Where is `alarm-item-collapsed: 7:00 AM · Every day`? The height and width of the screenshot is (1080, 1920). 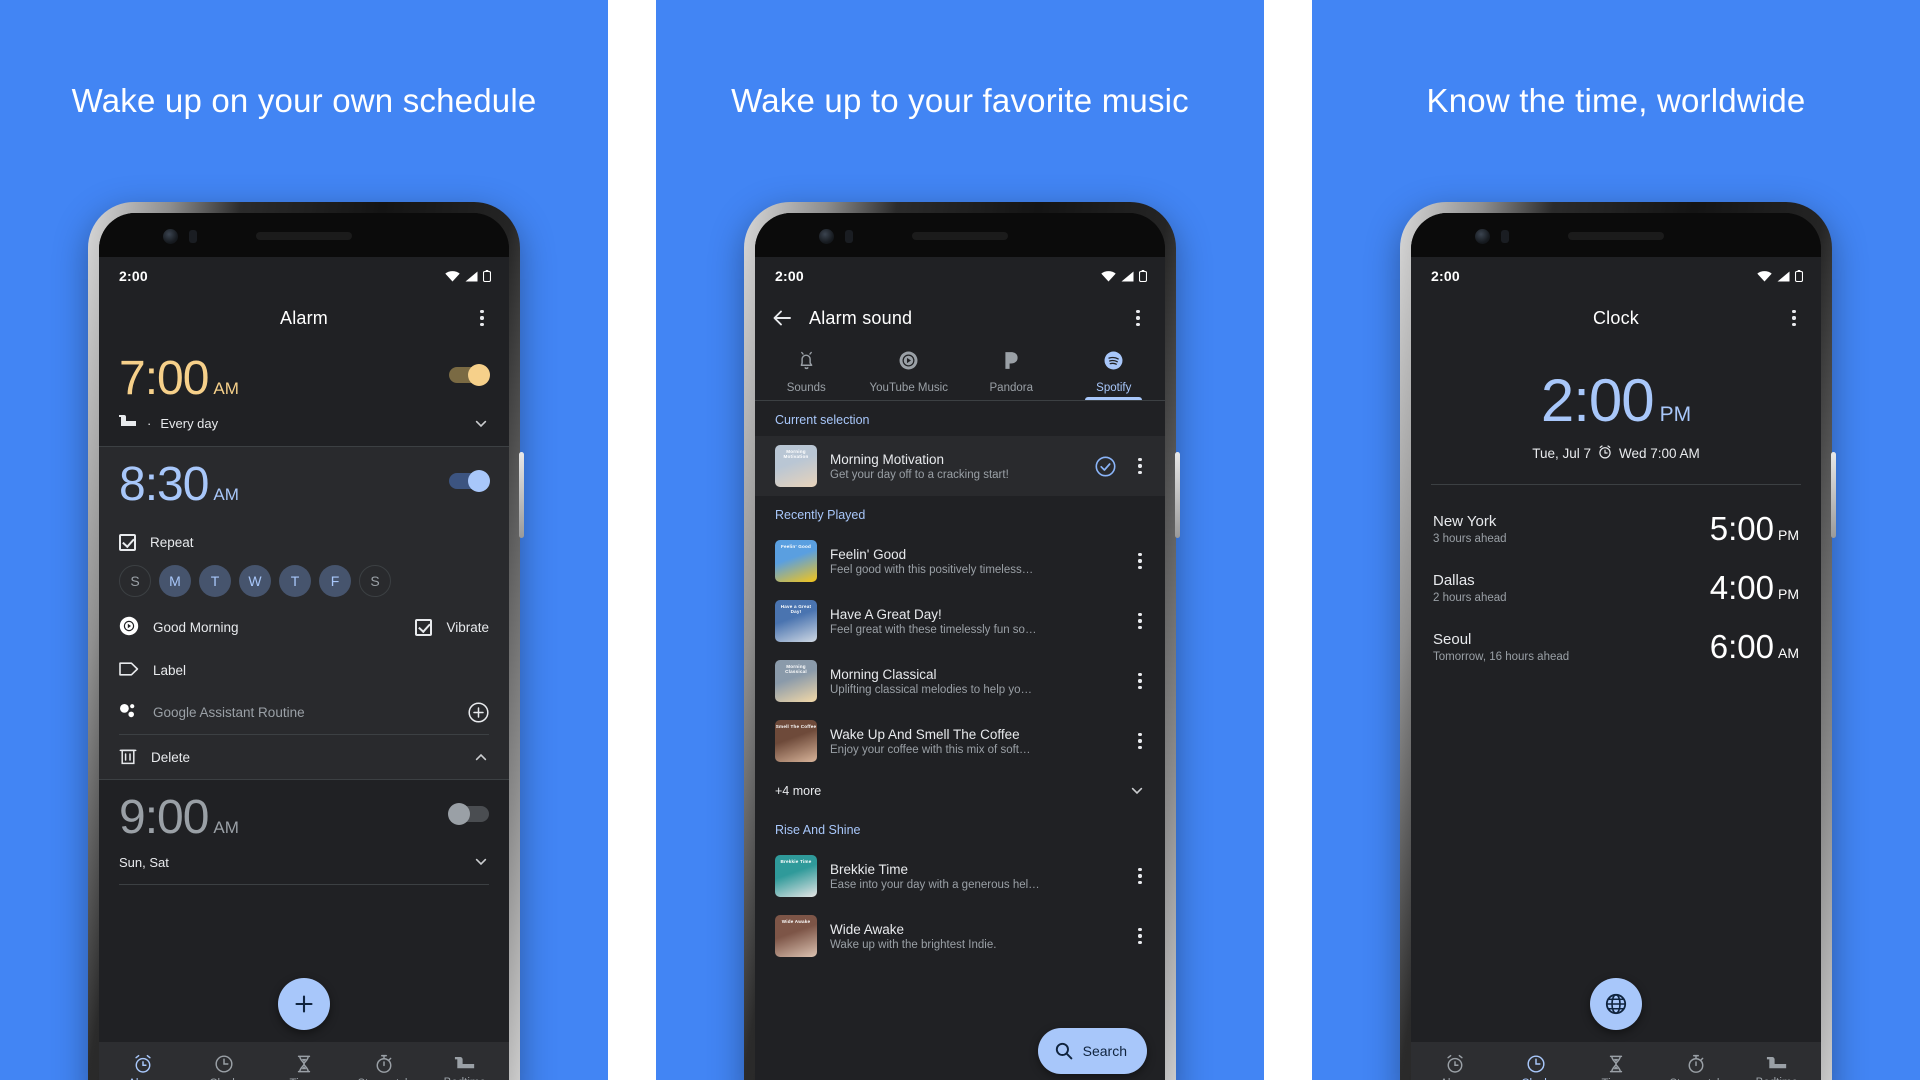
alarm-item-collapsed: 7:00 AM · Every day is located at coordinates (304, 393).